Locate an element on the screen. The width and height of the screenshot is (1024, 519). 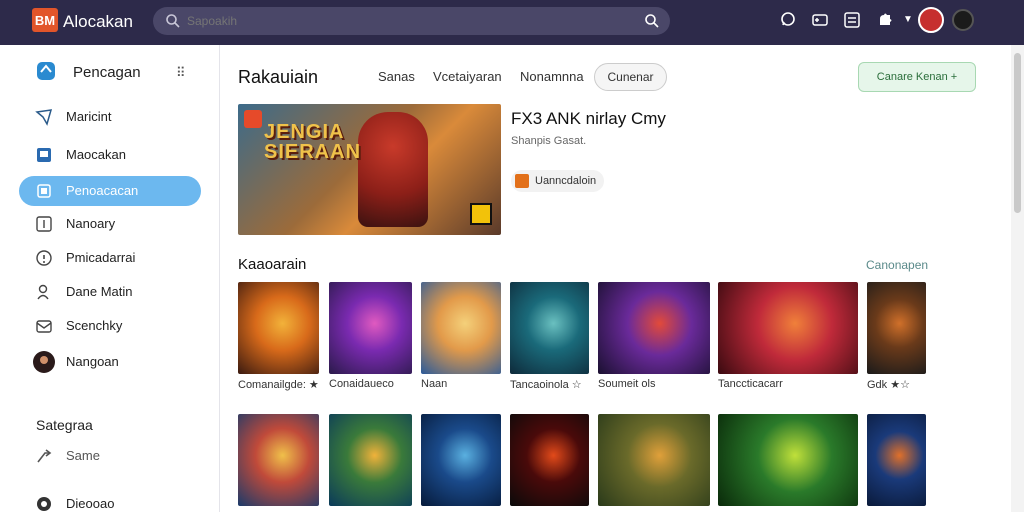
grid-icon: ⠿ is located at coordinates (181, 73).